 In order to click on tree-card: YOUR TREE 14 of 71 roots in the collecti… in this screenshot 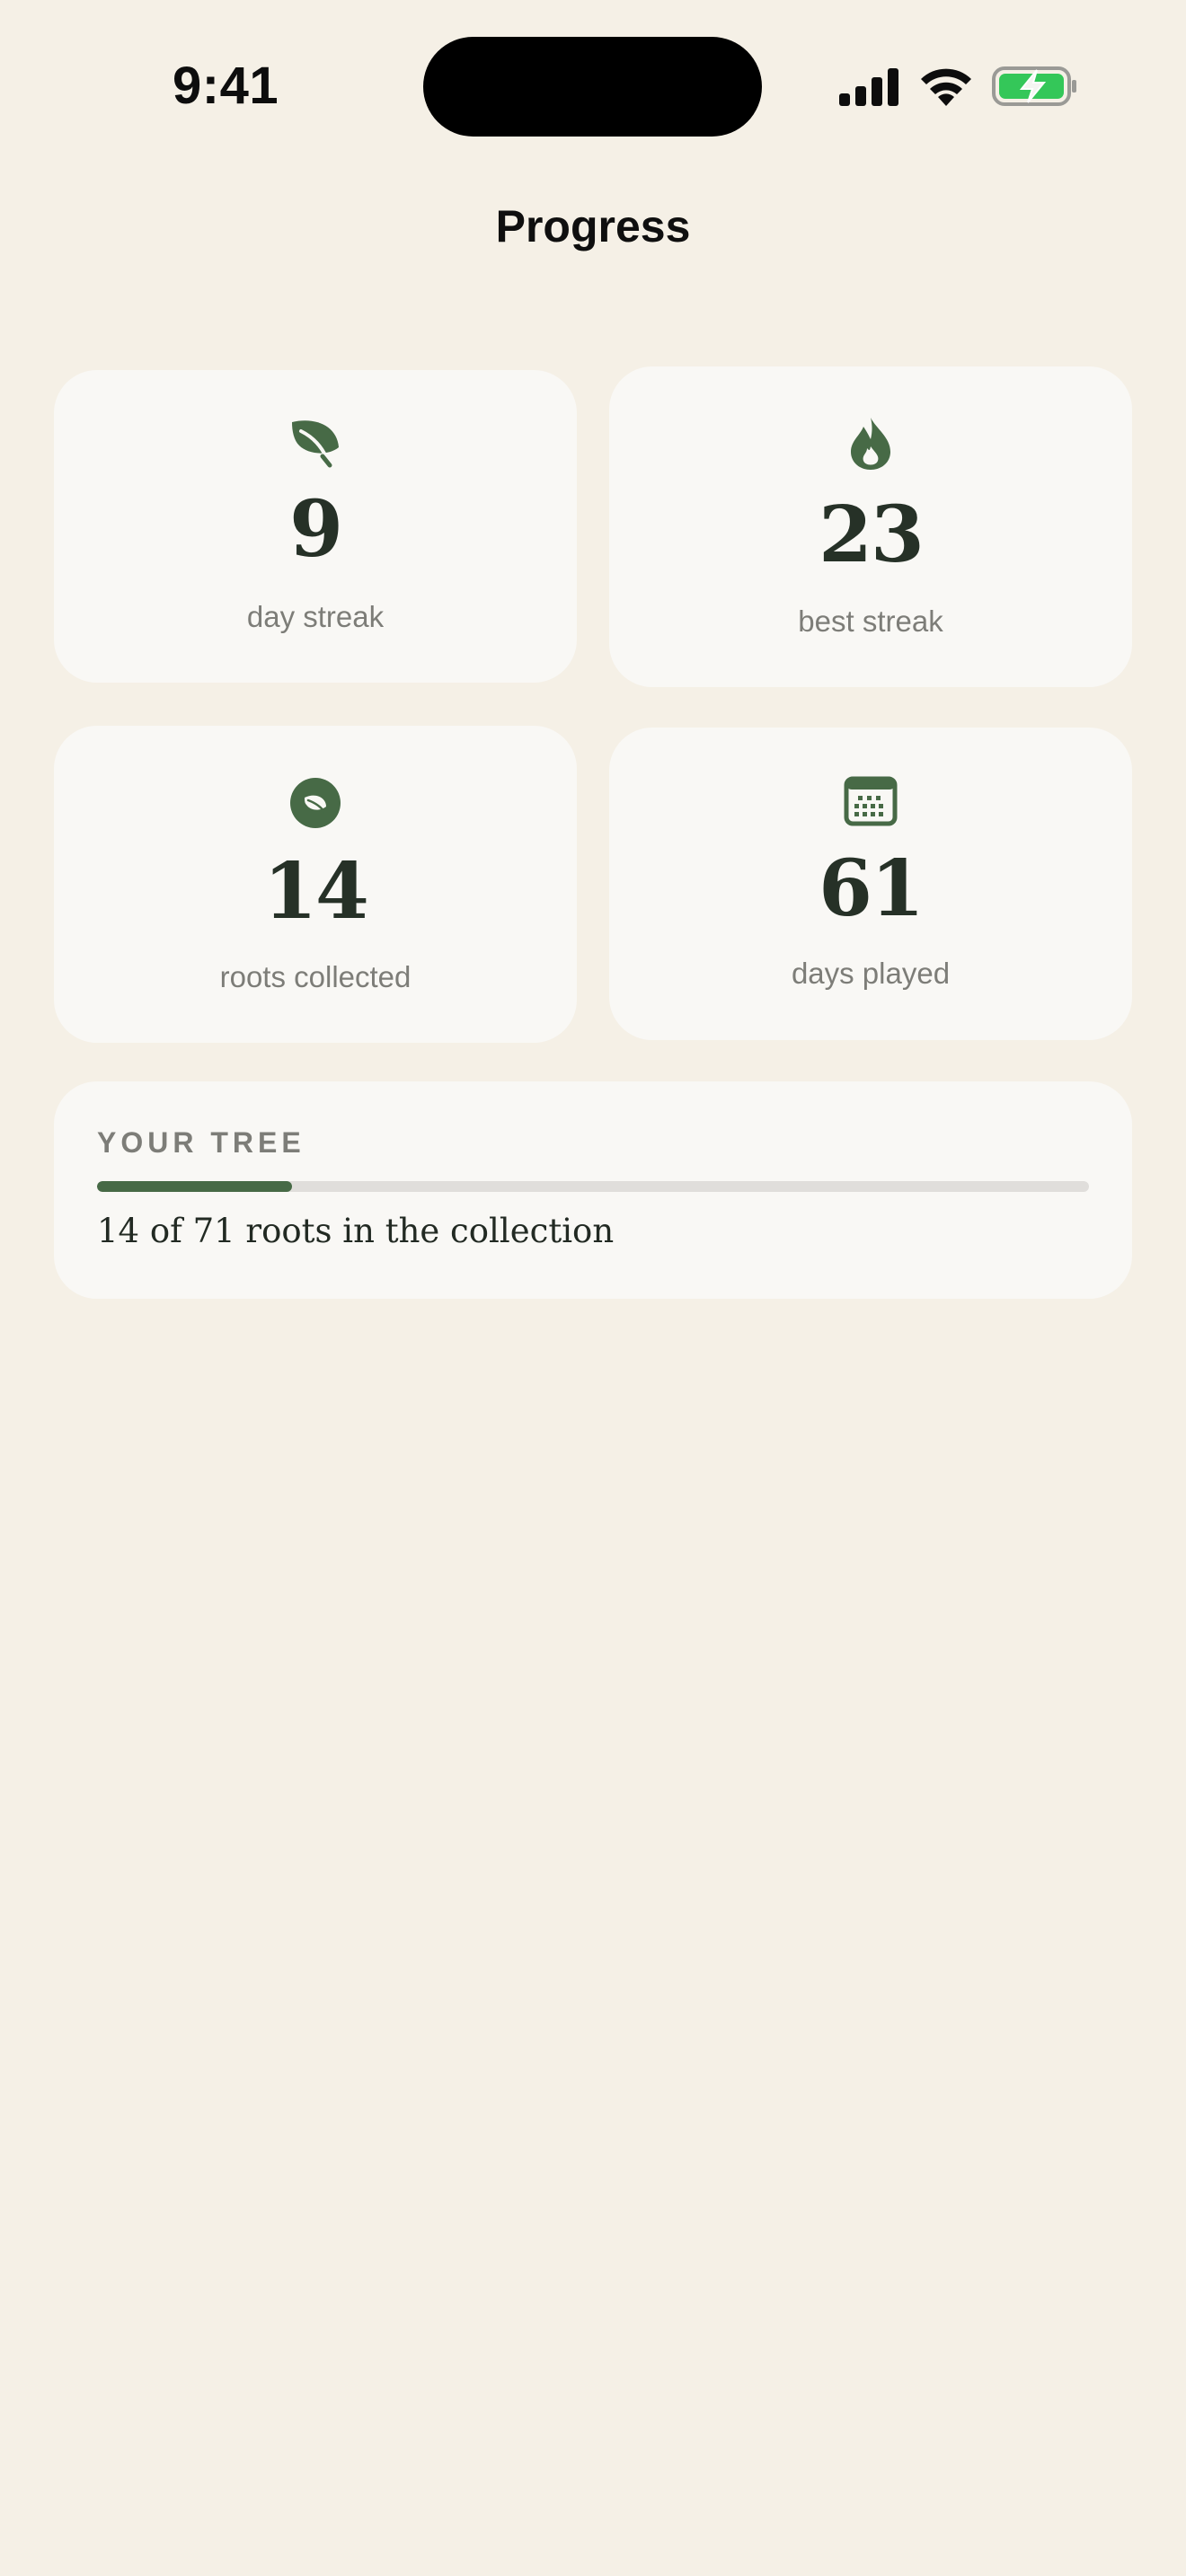, I will do `click(593, 1190)`.